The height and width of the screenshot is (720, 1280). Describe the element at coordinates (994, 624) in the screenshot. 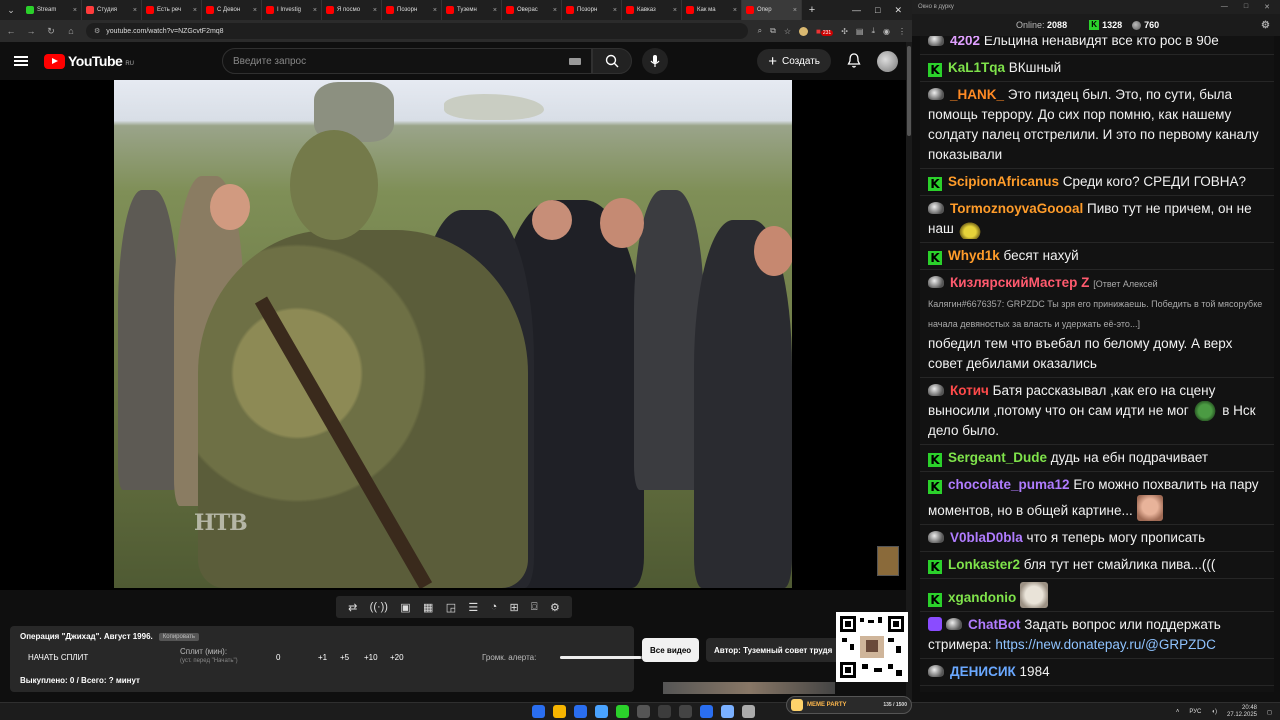

I see `chat-nick: ChatBot` at that location.